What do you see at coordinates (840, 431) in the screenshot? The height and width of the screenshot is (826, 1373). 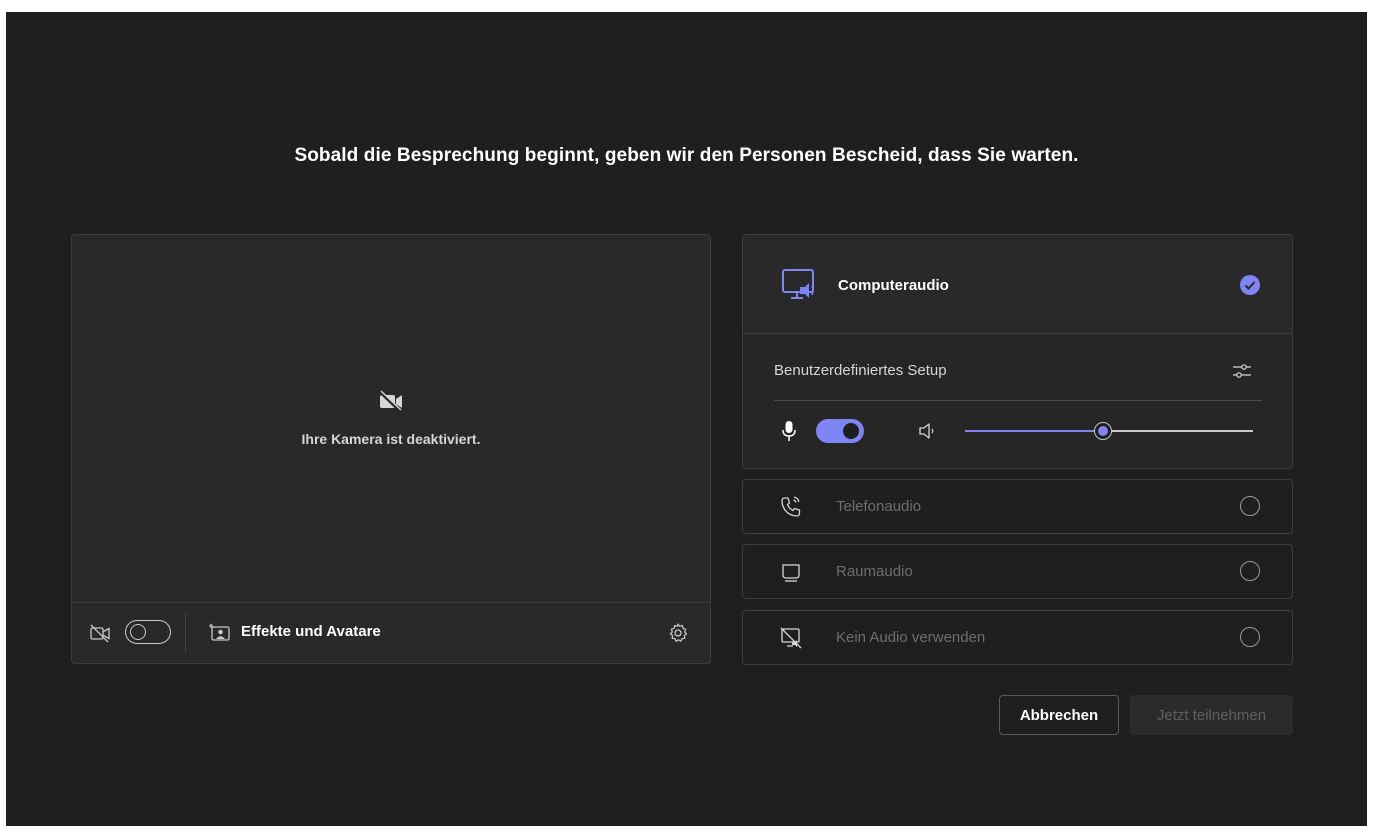 I see `microphone-toggle` at bounding box center [840, 431].